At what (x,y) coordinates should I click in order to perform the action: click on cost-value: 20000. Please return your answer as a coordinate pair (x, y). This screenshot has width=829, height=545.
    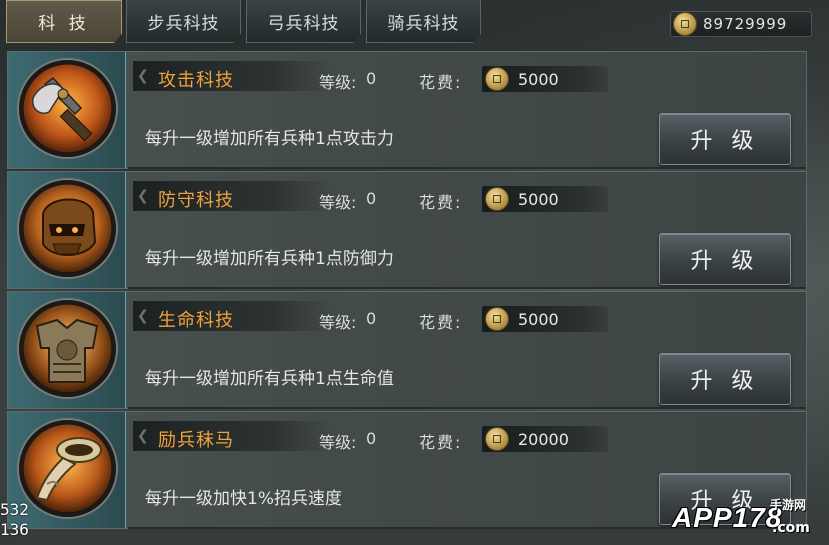
    Looking at the image, I should click on (543, 439).